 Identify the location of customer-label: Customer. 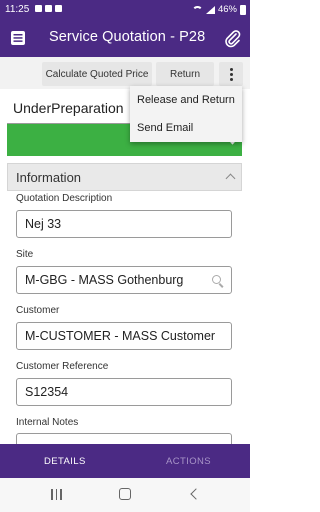
(38, 310).